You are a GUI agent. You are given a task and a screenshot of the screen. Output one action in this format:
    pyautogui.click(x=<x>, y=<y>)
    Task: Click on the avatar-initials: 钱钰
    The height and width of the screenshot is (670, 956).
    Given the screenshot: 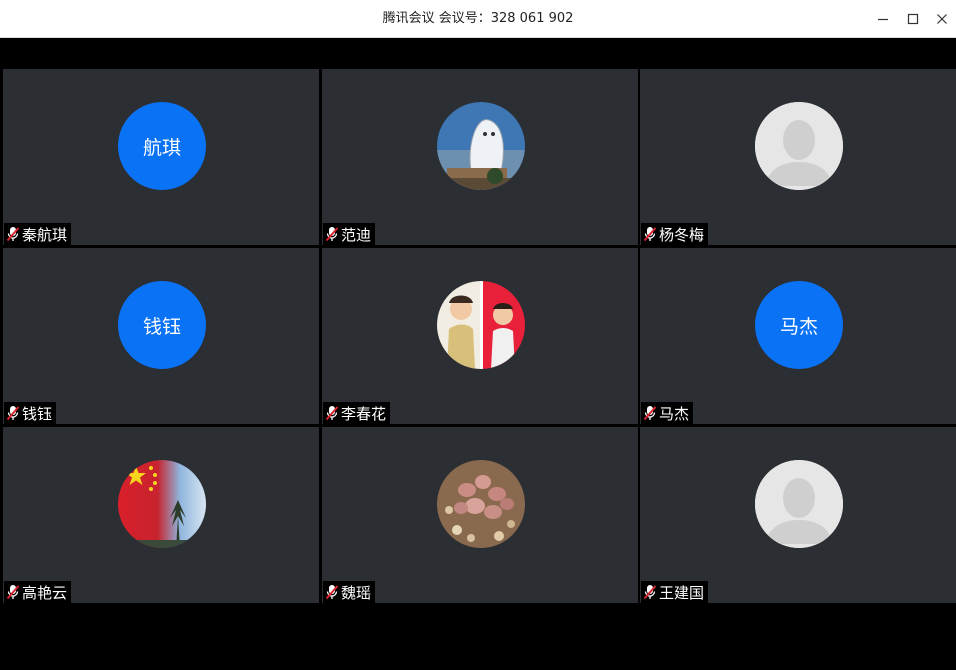 What is the action you would take?
    pyautogui.click(x=161, y=326)
    